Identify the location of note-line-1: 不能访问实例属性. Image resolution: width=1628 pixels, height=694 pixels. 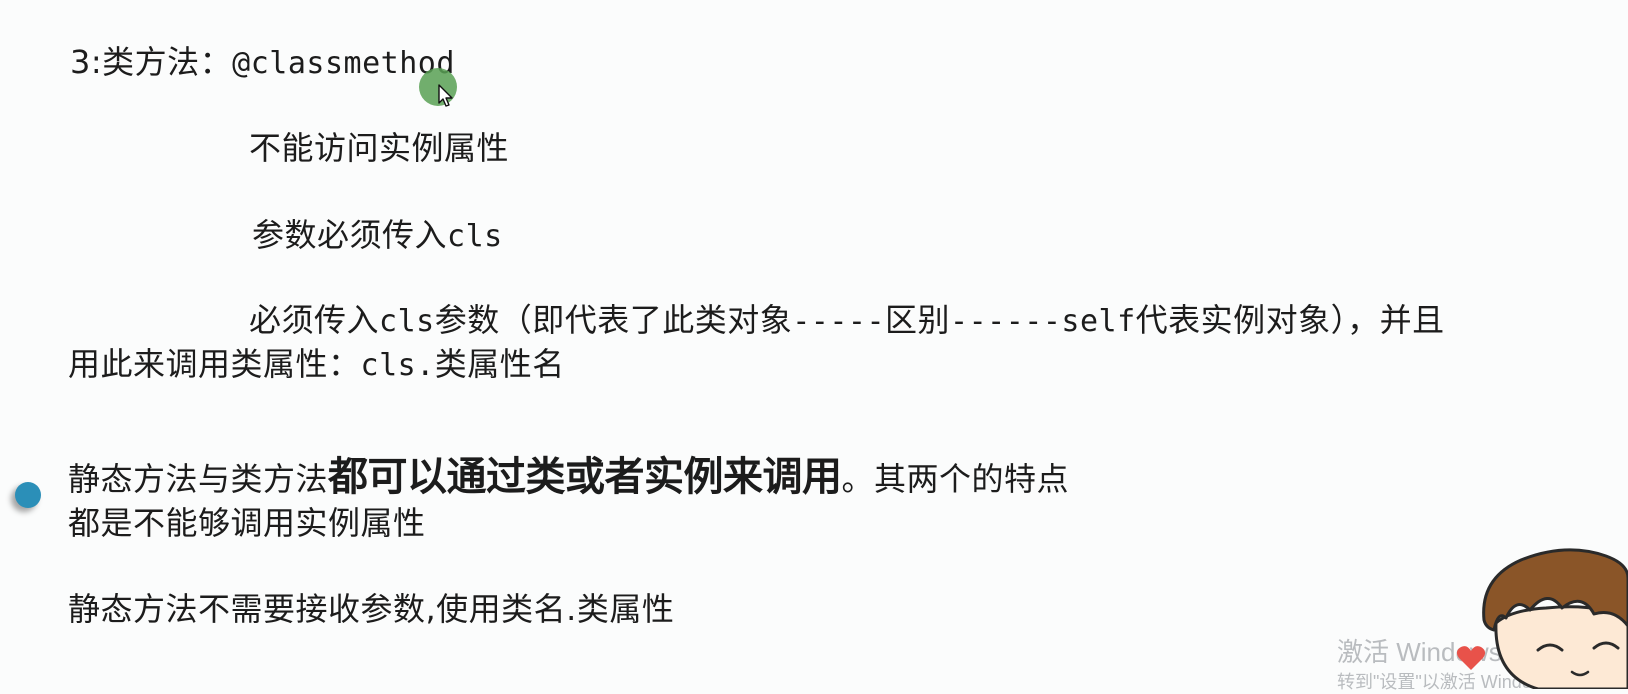
(379, 148).